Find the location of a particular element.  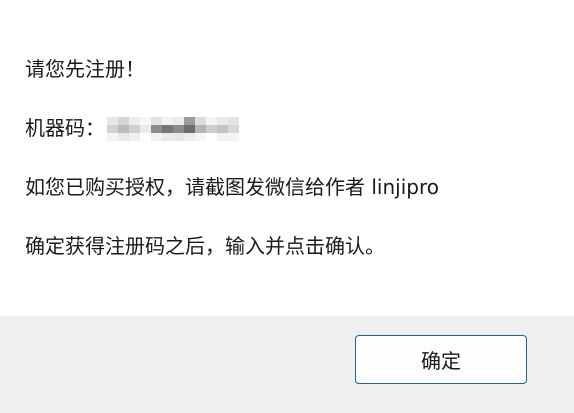

register-prompt: 请您先注册！ is located at coordinates (85, 69).